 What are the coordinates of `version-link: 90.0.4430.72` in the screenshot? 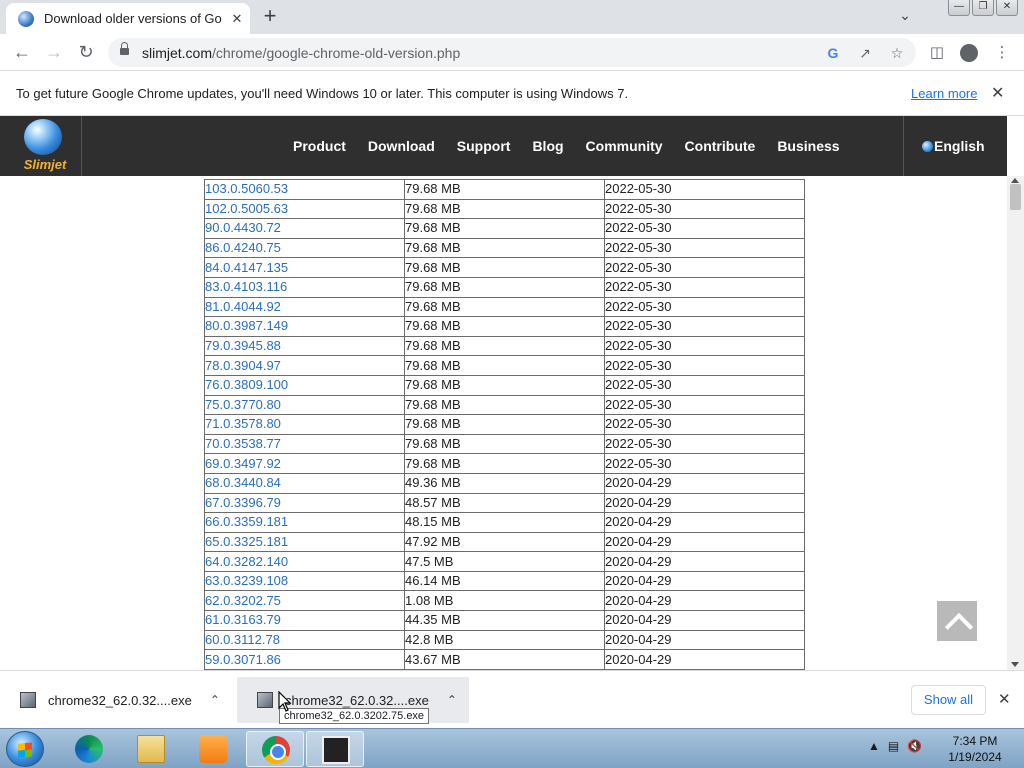 It's located at (304, 228).